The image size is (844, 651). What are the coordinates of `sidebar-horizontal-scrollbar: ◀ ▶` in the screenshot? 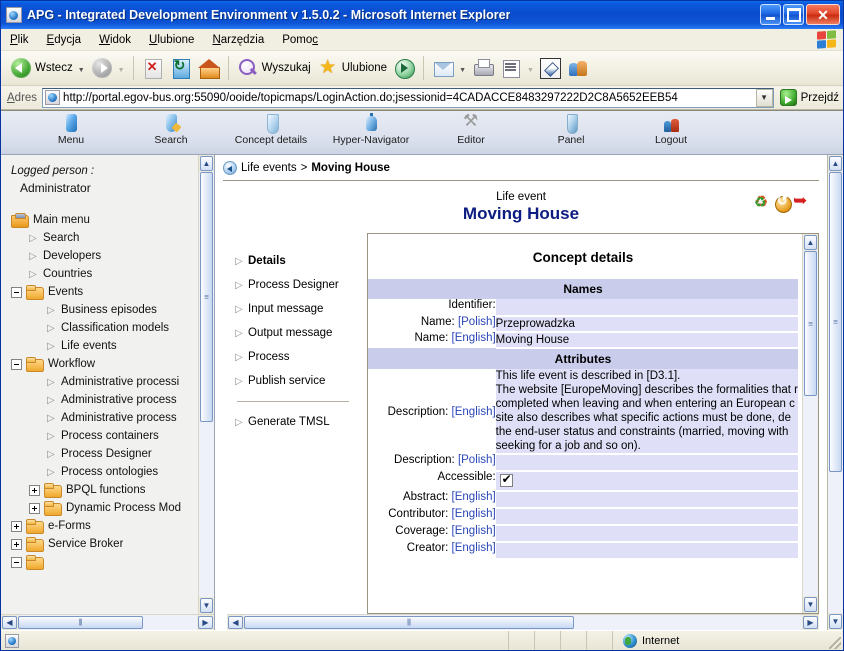 It's located at (107, 622).